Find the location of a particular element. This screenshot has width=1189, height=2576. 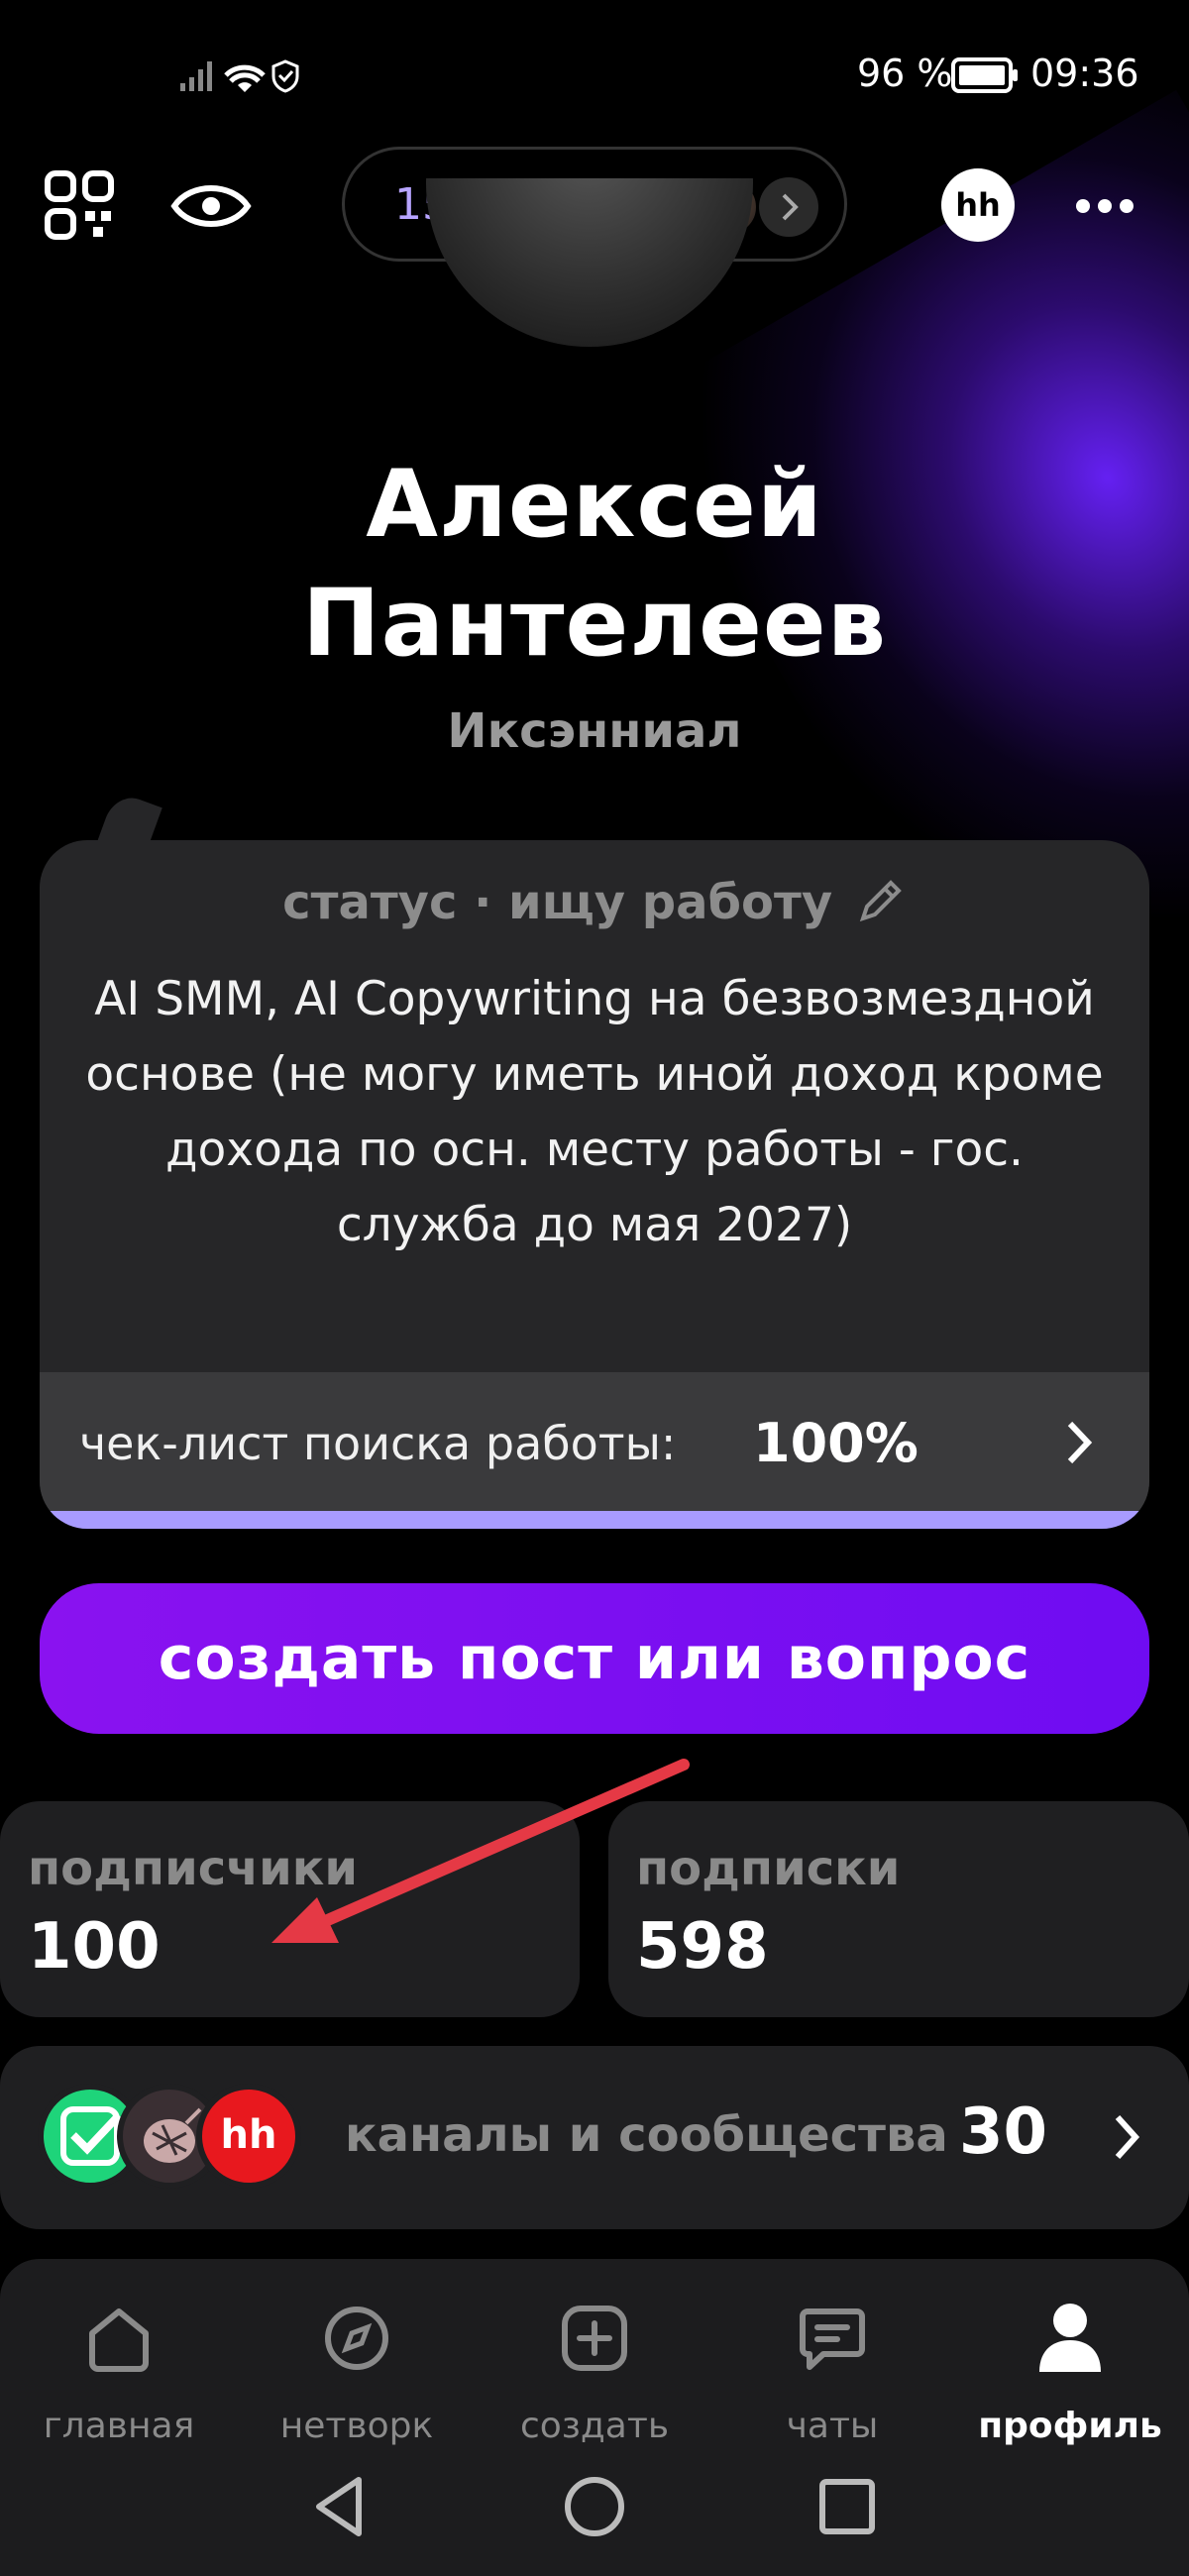

profile-name-last: Пантелеев is located at coordinates (594, 624).